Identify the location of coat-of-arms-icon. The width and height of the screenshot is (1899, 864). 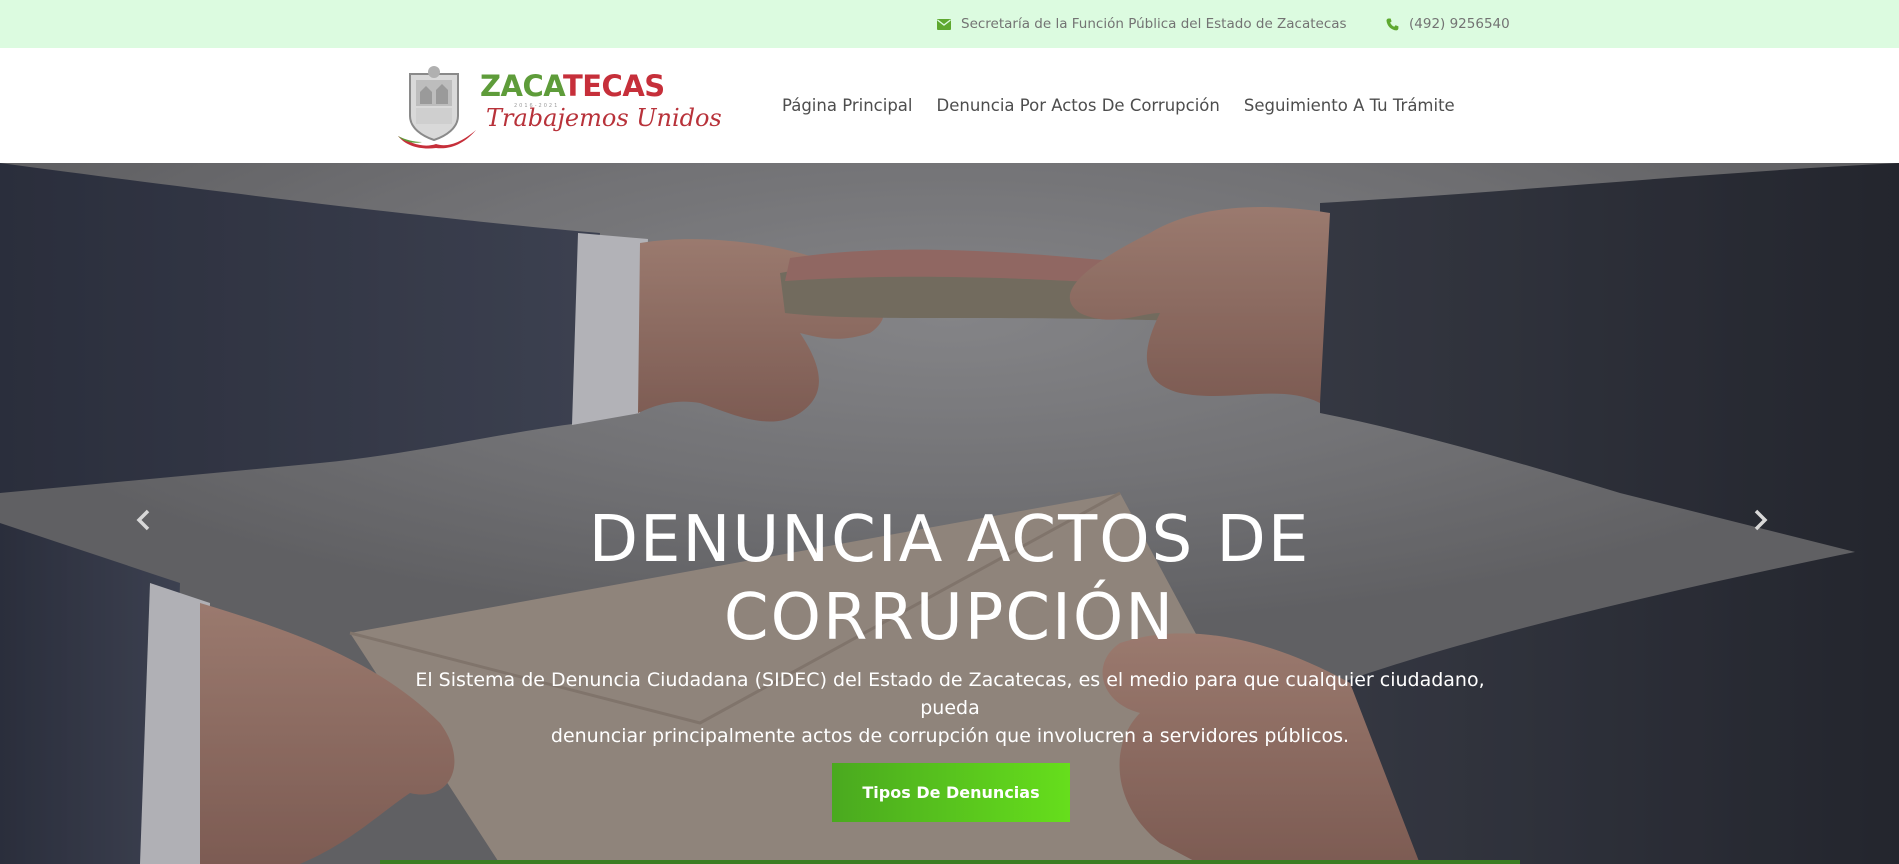
(437, 107).